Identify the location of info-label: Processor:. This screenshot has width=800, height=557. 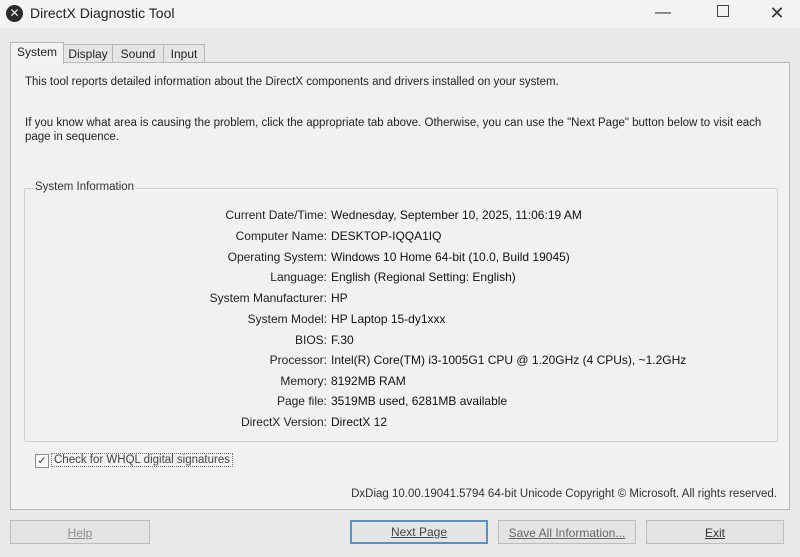
(298, 360).